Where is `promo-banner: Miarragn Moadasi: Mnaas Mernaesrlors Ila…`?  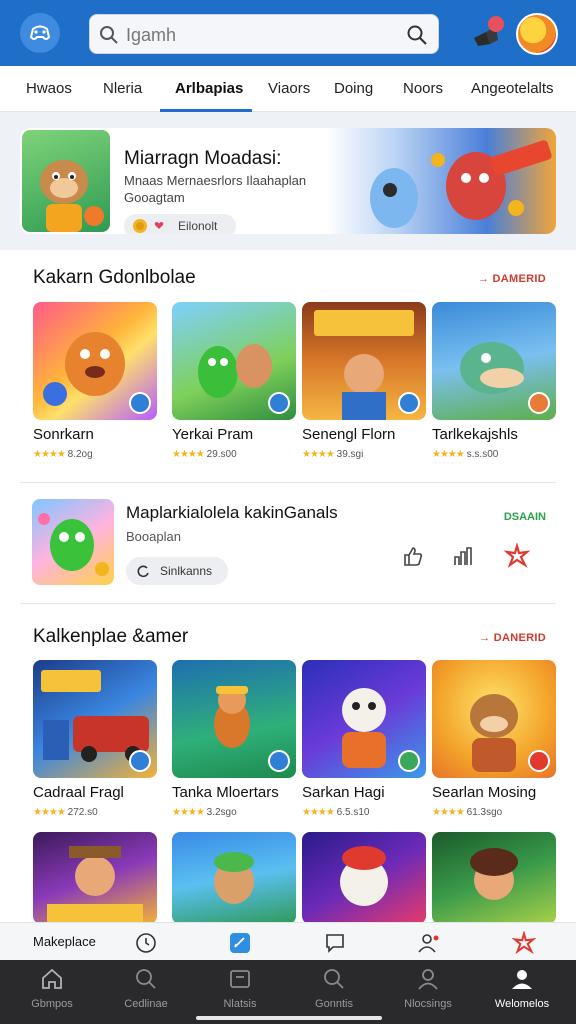 promo-banner: Miarragn Moadasi: Mnaas Mernaesrlors Ila… is located at coordinates (288, 181).